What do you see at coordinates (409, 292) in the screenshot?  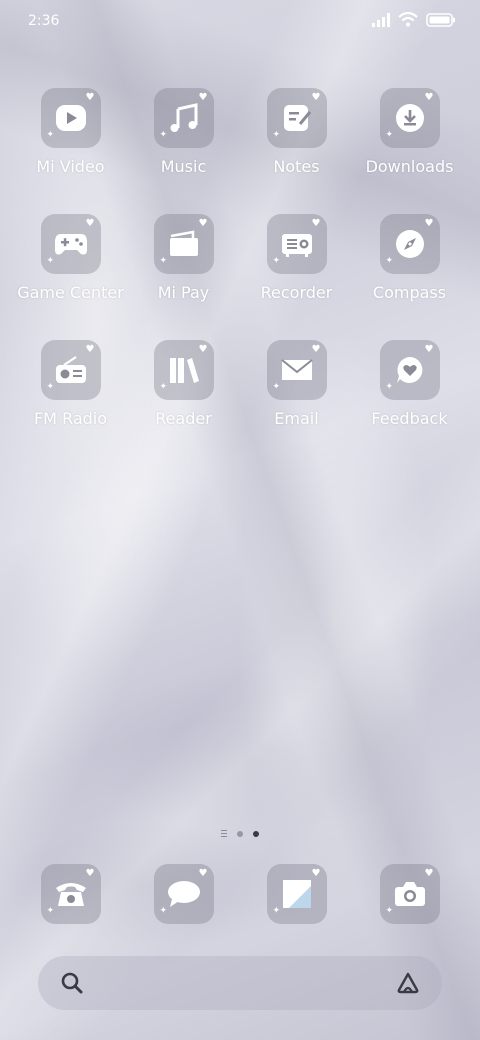 I see `app-label: Compass` at bounding box center [409, 292].